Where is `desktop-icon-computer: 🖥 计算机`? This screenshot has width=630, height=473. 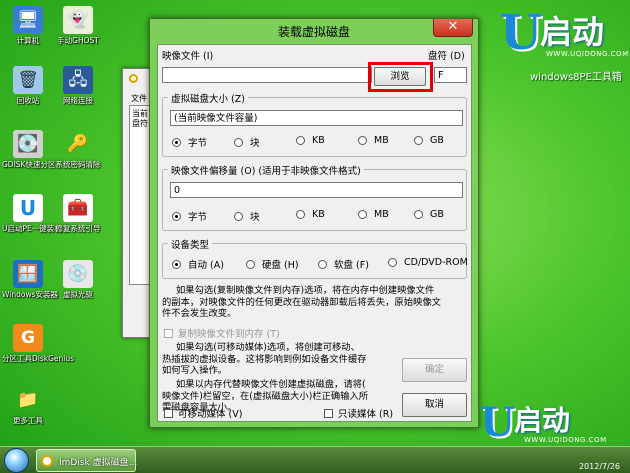 desktop-icon-computer: 🖥 计算机 is located at coordinates (28, 25).